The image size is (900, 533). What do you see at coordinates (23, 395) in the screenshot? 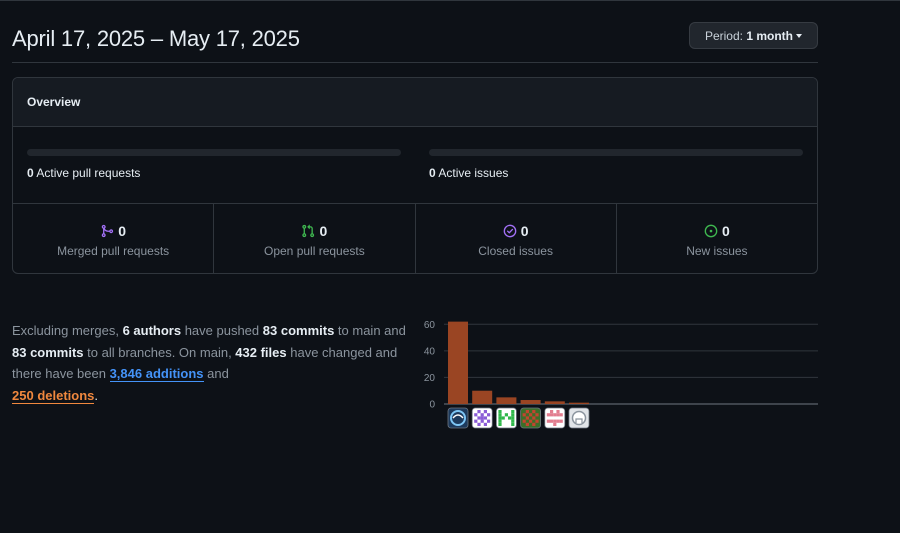
I see `deletions-count: 250` at bounding box center [23, 395].